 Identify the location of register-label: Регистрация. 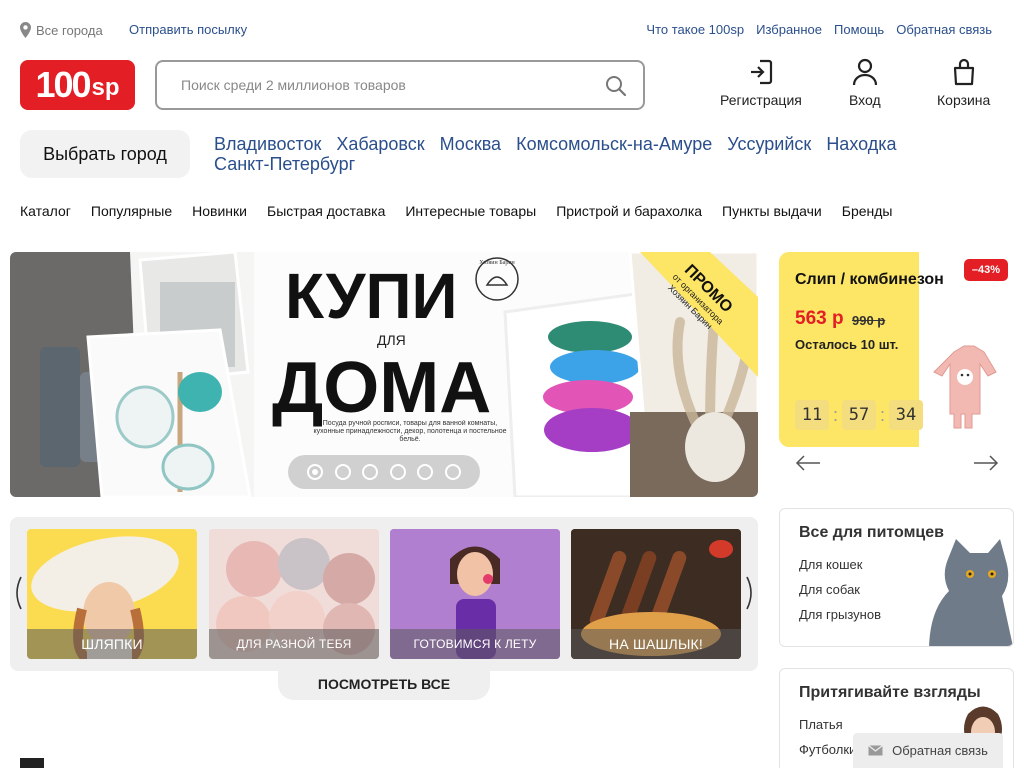
(761, 100).